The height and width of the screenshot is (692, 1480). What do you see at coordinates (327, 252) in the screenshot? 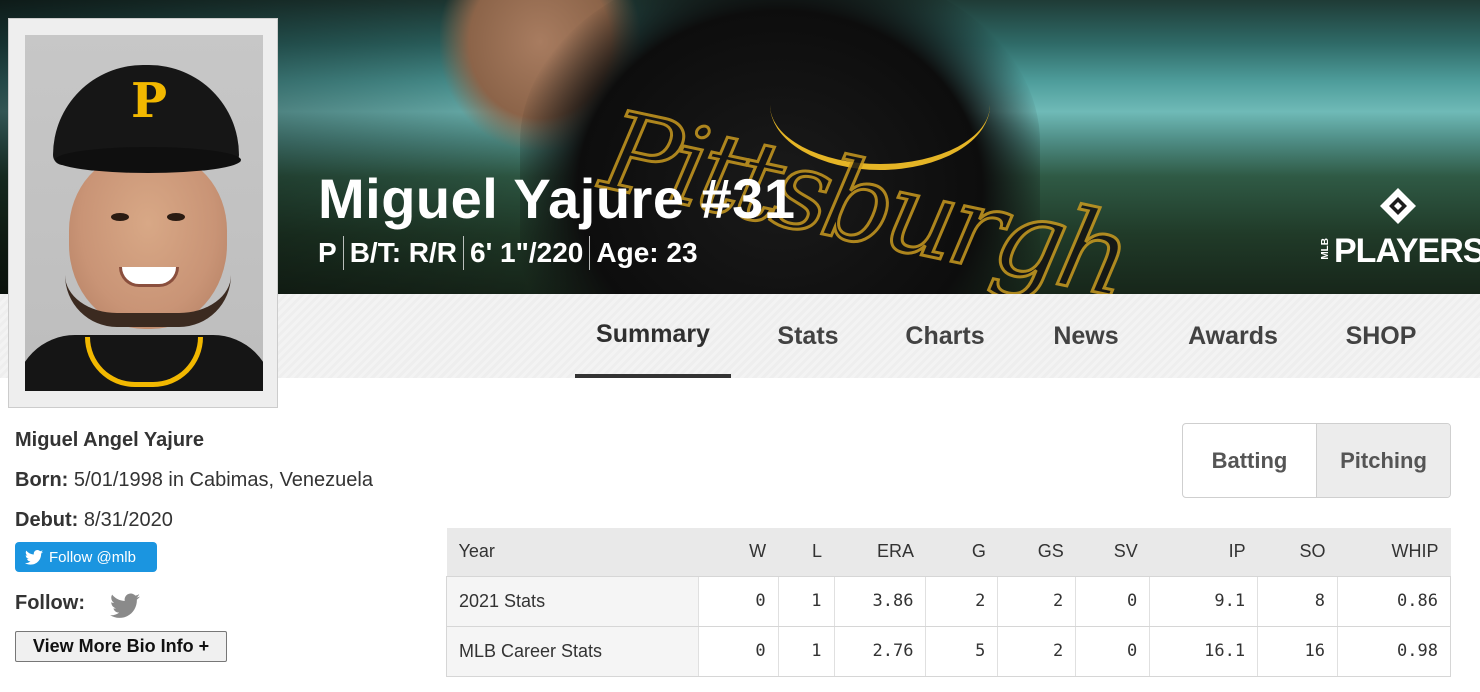
I see `player-position: P` at bounding box center [327, 252].